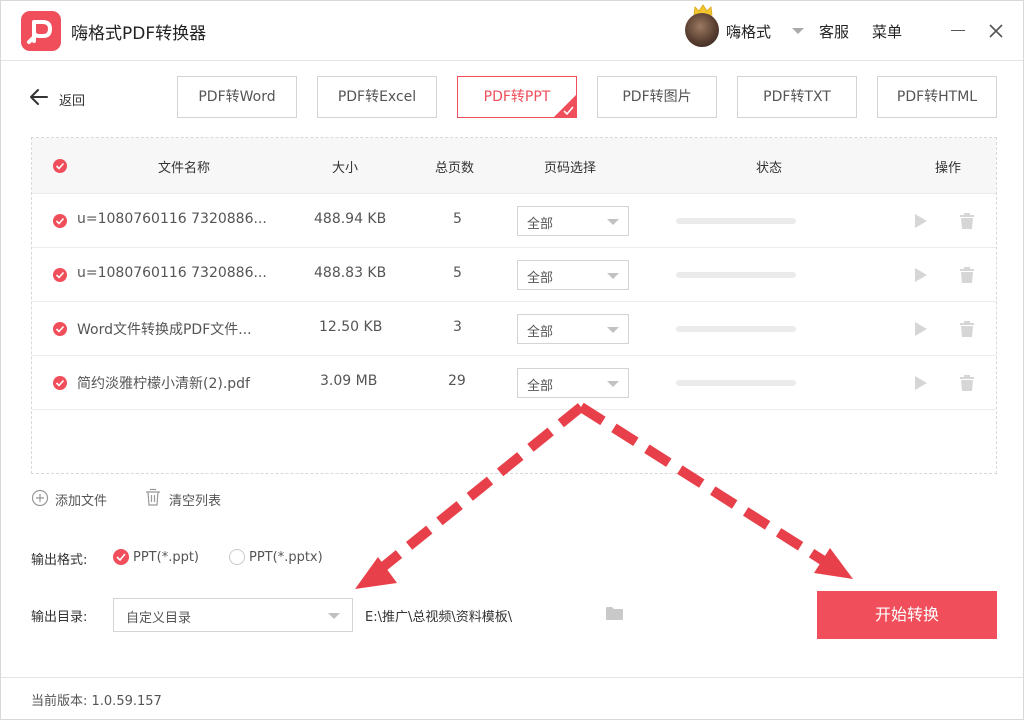  I want to click on tab-pdf-to-word: PDF转Word, so click(237, 97).